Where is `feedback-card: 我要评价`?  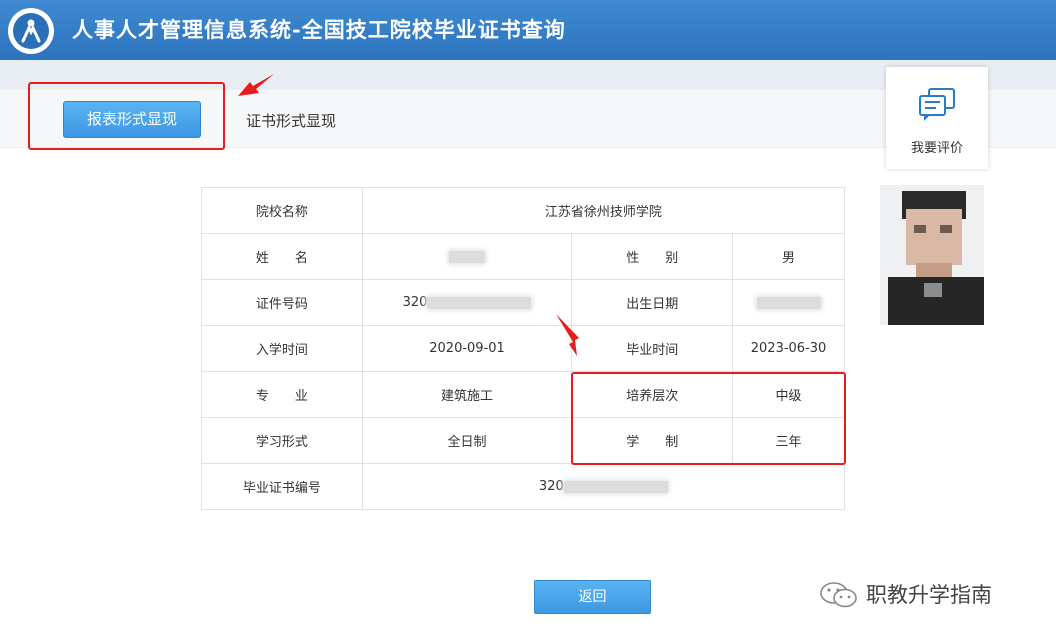
feedback-card: 我要评价 is located at coordinates (937, 118).